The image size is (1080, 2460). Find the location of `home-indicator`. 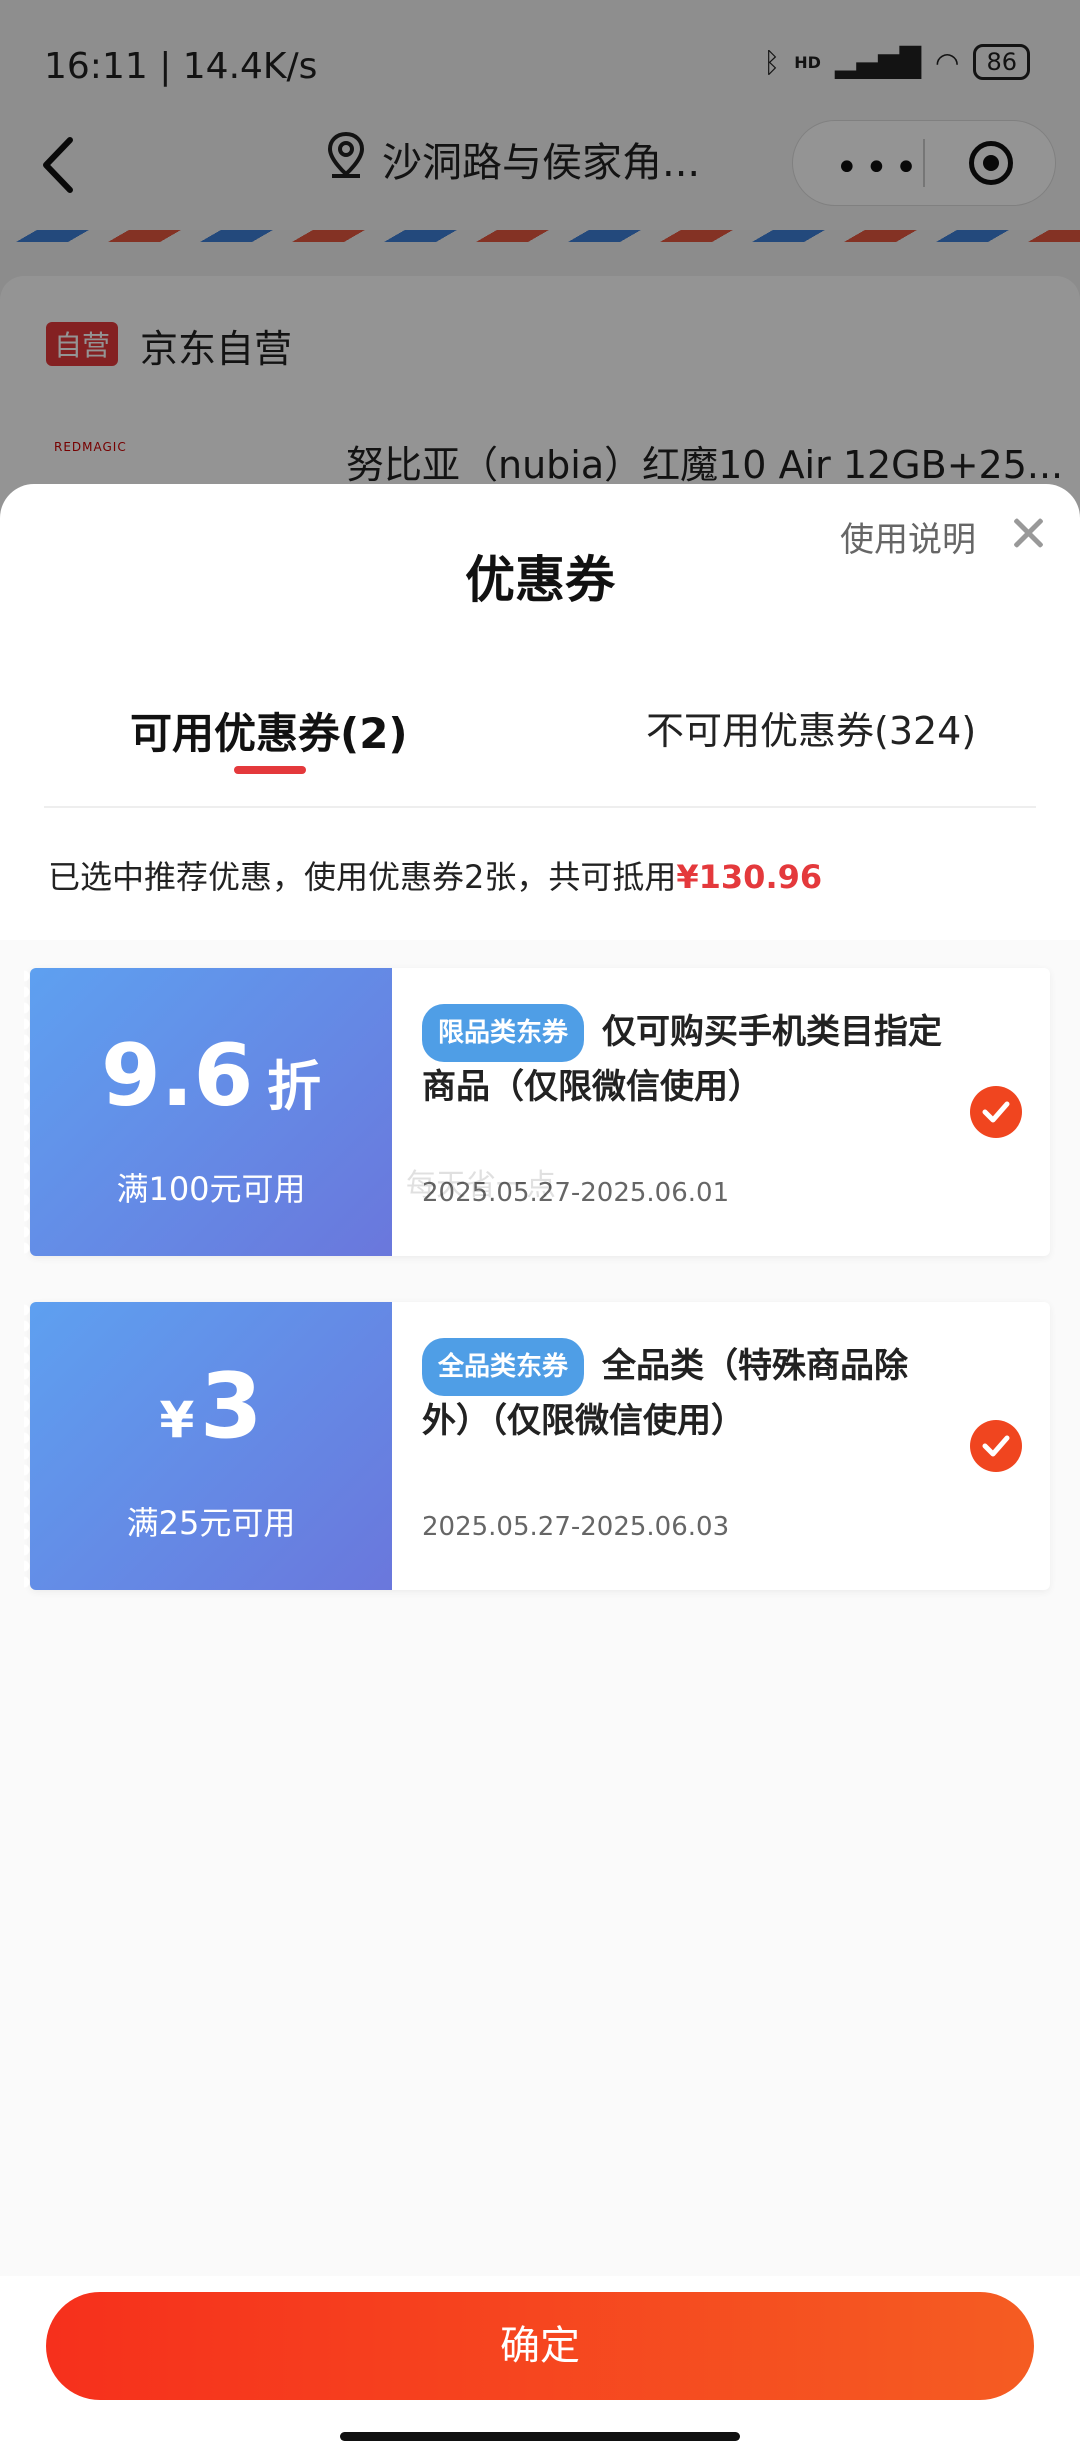

home-indicator is located at coordinates (540, 2436).